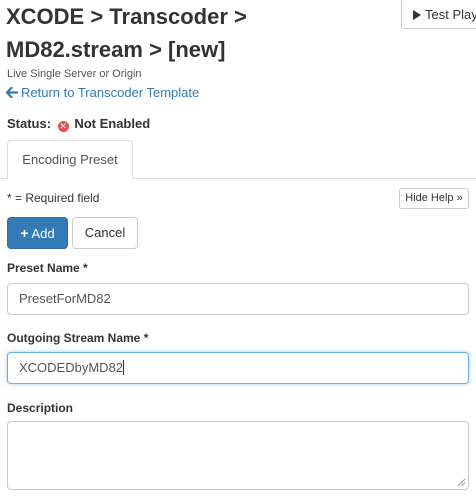 The height and width of the screenshot is (500, 476). I want to click on plus-icon: +, so click(24, 233).